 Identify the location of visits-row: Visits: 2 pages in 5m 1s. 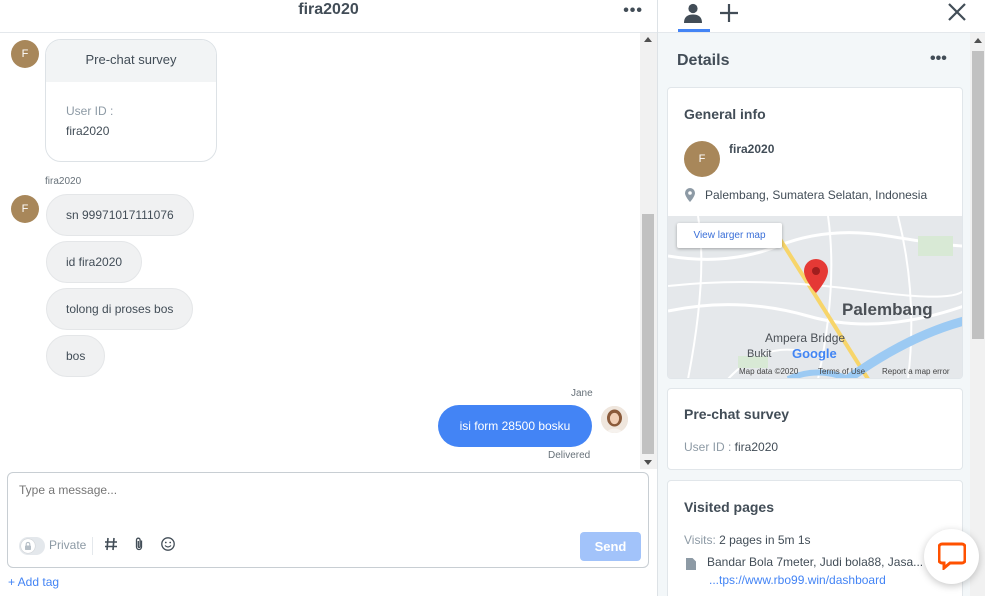
(747, 540).